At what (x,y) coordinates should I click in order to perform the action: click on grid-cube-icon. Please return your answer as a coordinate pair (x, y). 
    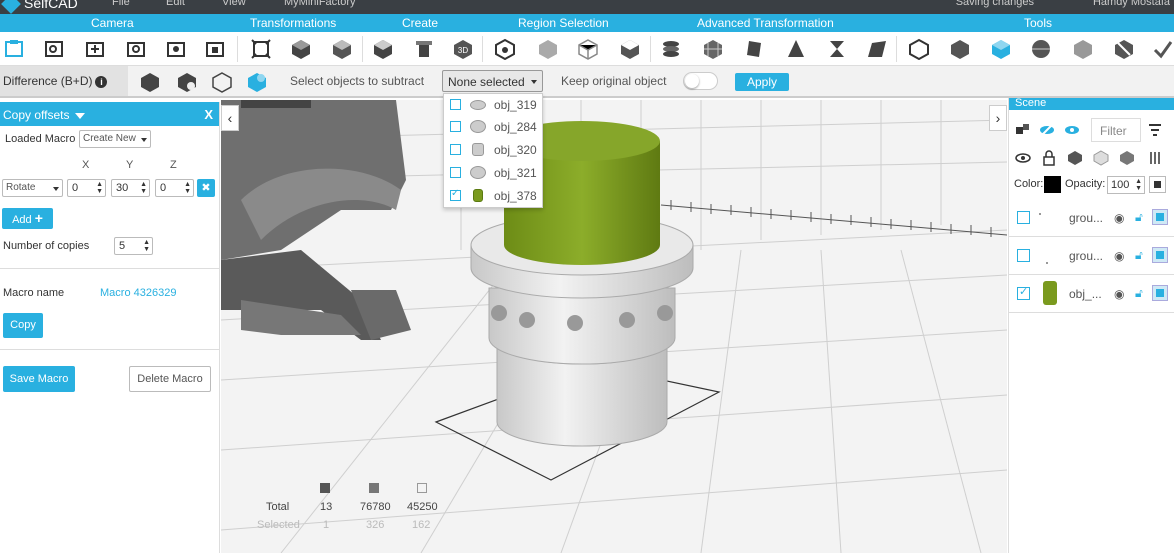
    Looking at the image, I should click on (713, 49).